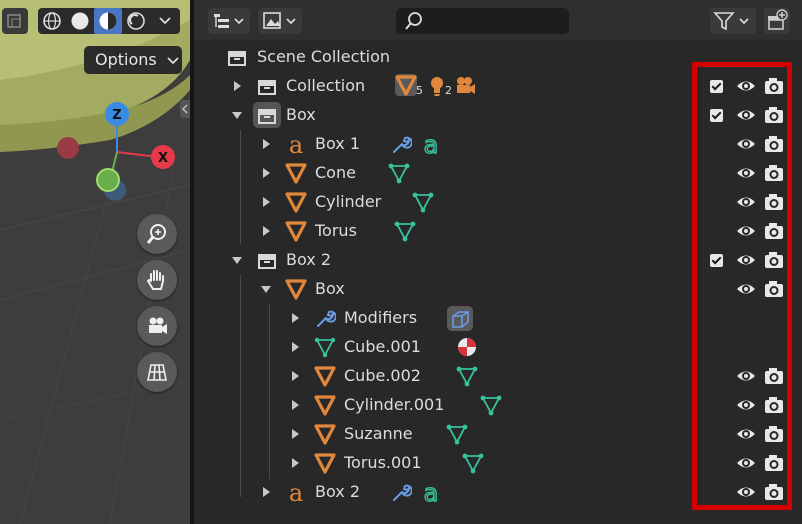 Image resolution: width=802 pixels, height=524 pixels. What do you see at coordinates (115, 150) in the screenshot?
I see `navigation-gizmo: Z X` at bounding box center [115, 150].